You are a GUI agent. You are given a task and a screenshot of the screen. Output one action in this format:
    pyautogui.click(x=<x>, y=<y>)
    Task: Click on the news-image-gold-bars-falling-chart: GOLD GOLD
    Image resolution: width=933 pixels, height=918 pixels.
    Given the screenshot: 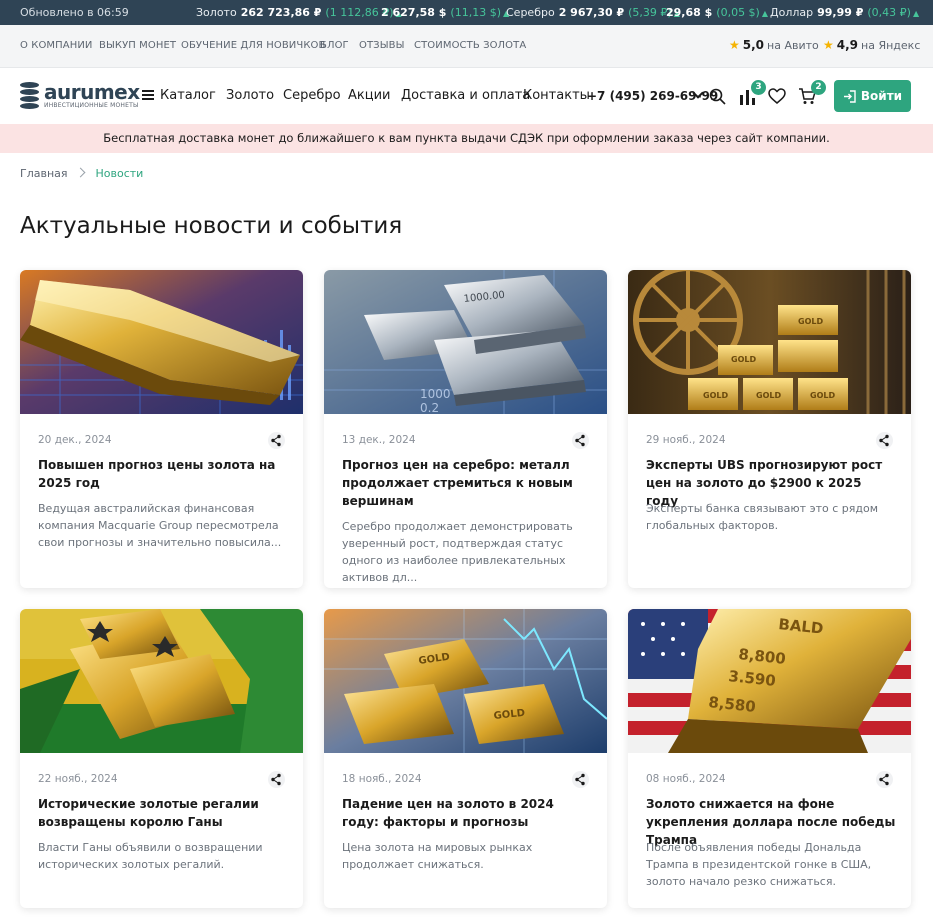 What is the action you would take?
    pyautogui.click(x=465, y=681)
    